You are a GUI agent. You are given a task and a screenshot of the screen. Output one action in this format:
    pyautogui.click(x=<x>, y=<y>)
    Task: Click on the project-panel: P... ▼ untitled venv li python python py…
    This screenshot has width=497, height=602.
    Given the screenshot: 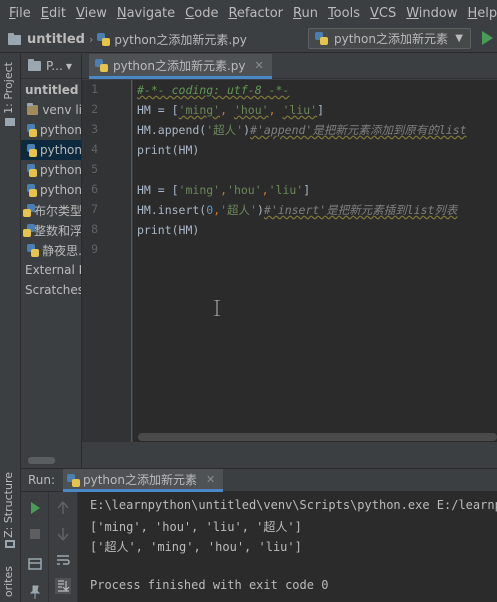 What is the action you would take?
    pyautogui.click(x=51, y=261)
    